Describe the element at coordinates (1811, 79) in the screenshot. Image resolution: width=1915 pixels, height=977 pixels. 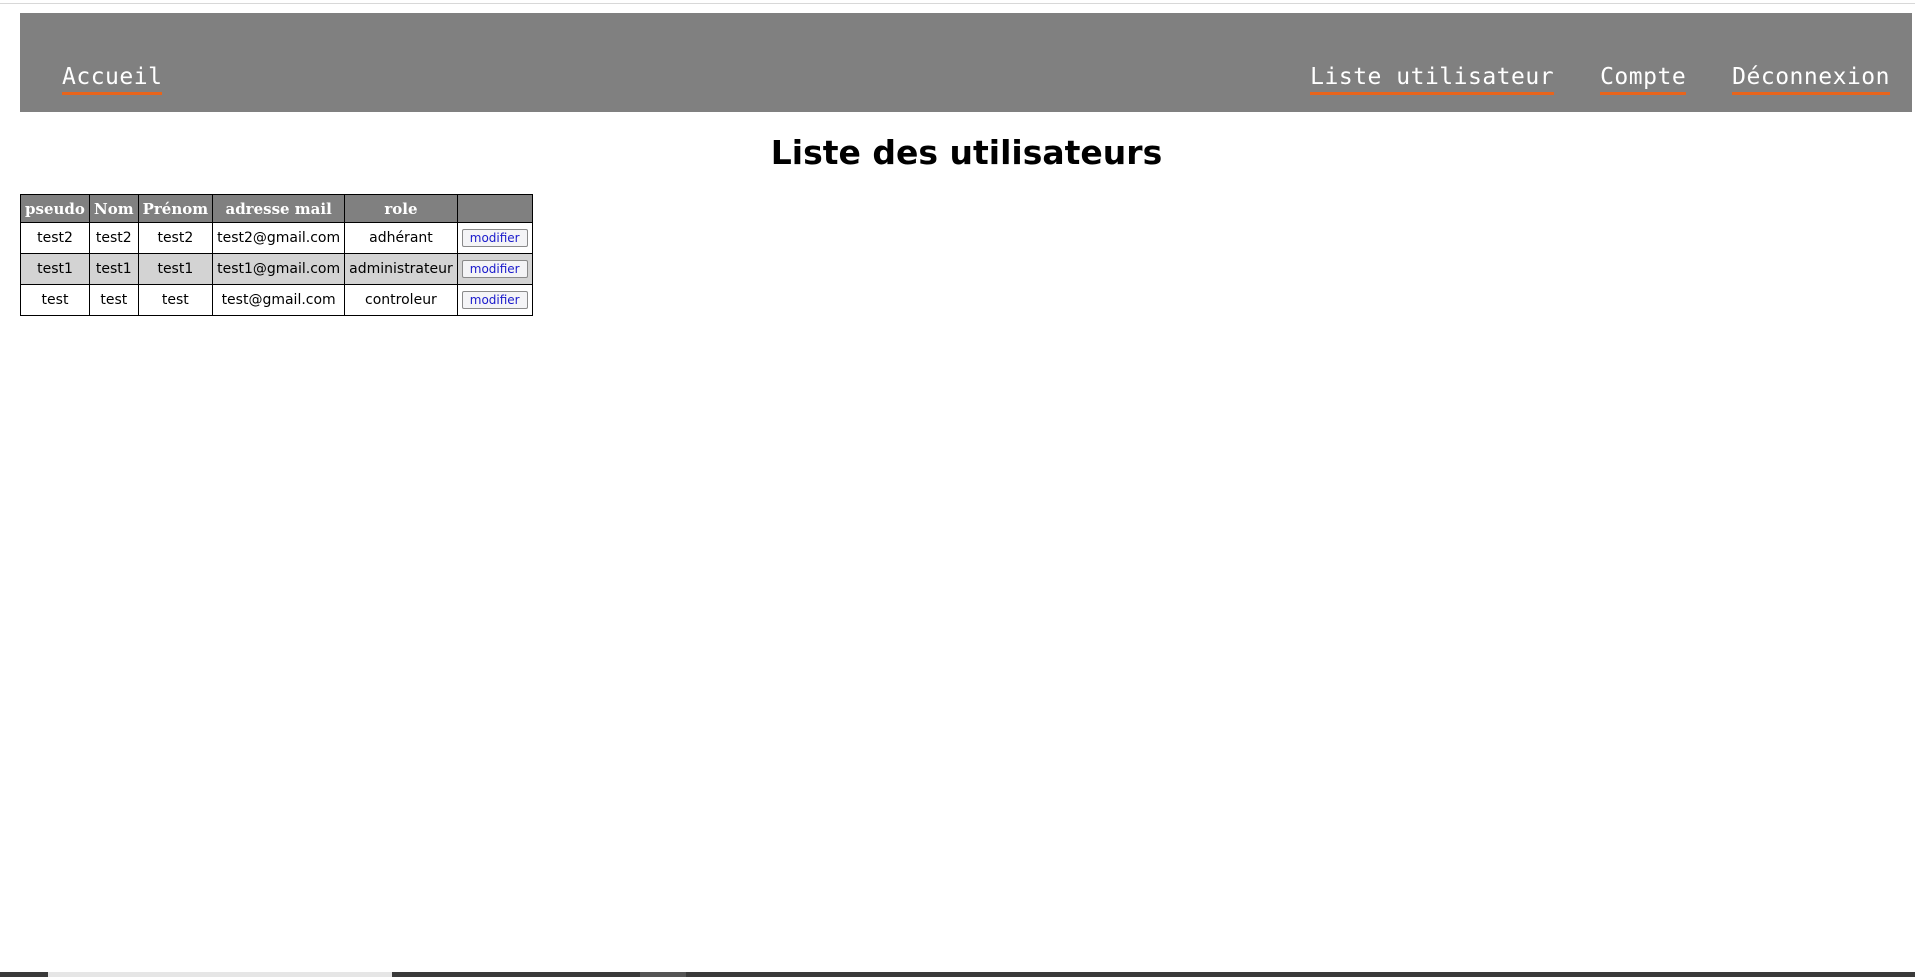
I see `nav-link-deconnexion: Déconnexion` at that location.